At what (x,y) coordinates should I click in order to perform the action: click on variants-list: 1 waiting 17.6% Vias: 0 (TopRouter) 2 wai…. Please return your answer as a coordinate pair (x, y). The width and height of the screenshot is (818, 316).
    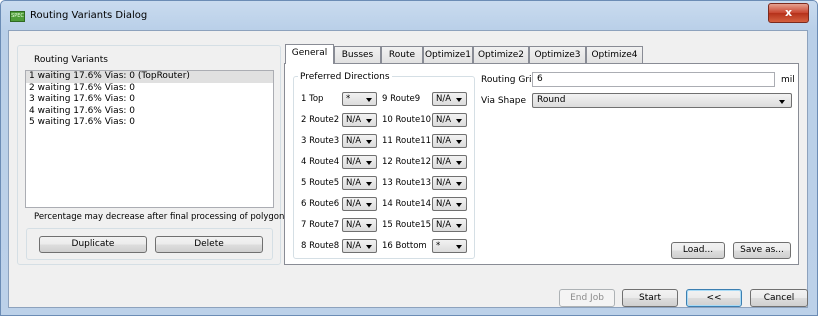
    Looking at the image, I should click on (149, 139).